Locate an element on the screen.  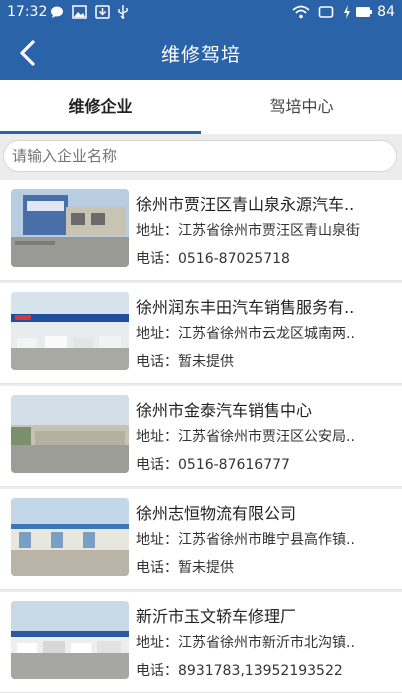
company-address: 地址：江苏省徐州市贾汪区青山泉街 is located at coordinates (248, 231).